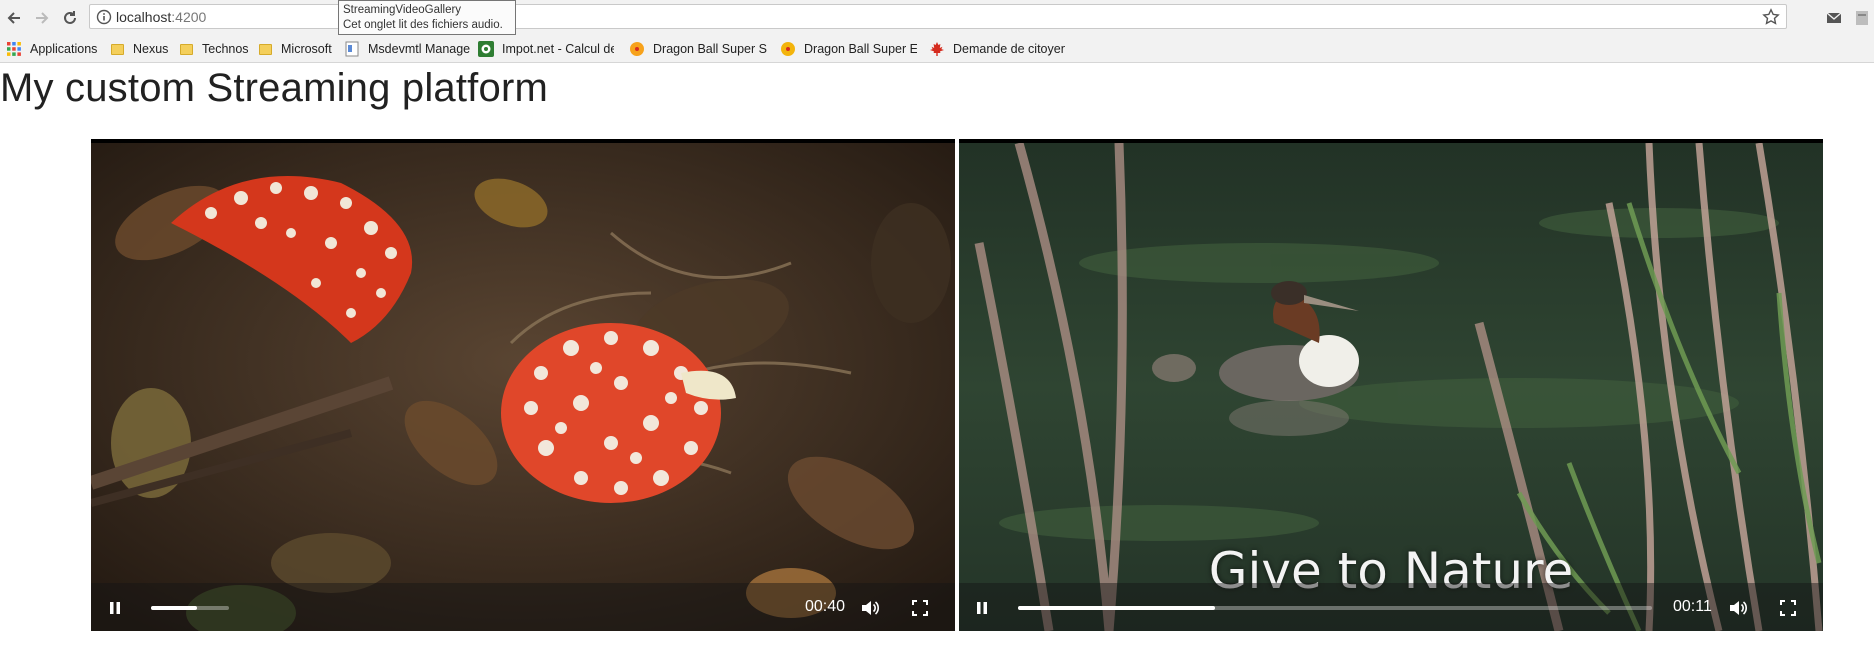 The width and height of the screenshot is (1874, 646). I want to click on tooltip-subtitle: Cet onglet lit des fichiers audio., so click(423, 25).